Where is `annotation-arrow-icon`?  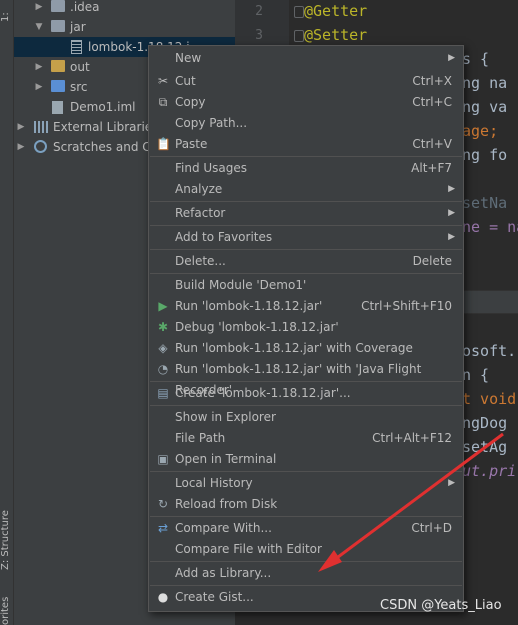 annotation-arrow-icon is located at coordinates (411, 502).